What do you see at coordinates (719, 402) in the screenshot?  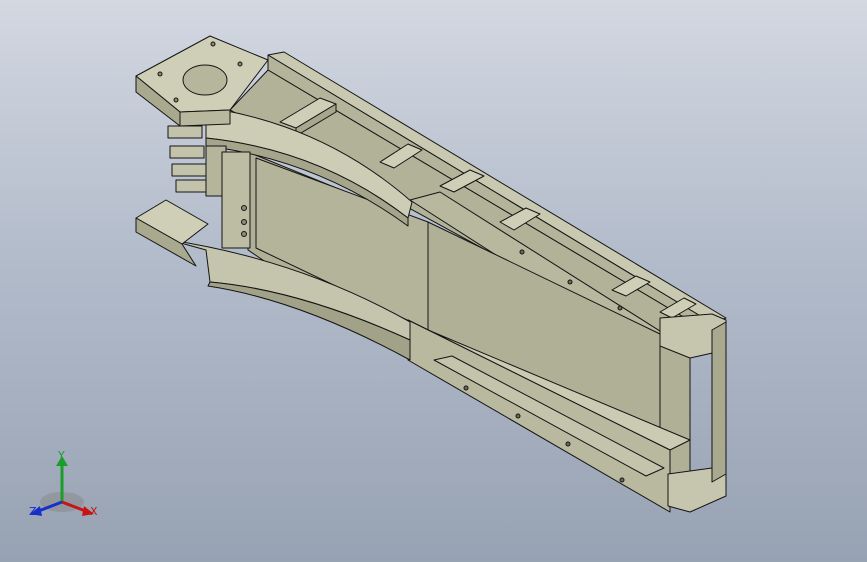 I see `end-post` at bounding box center [719, 402].